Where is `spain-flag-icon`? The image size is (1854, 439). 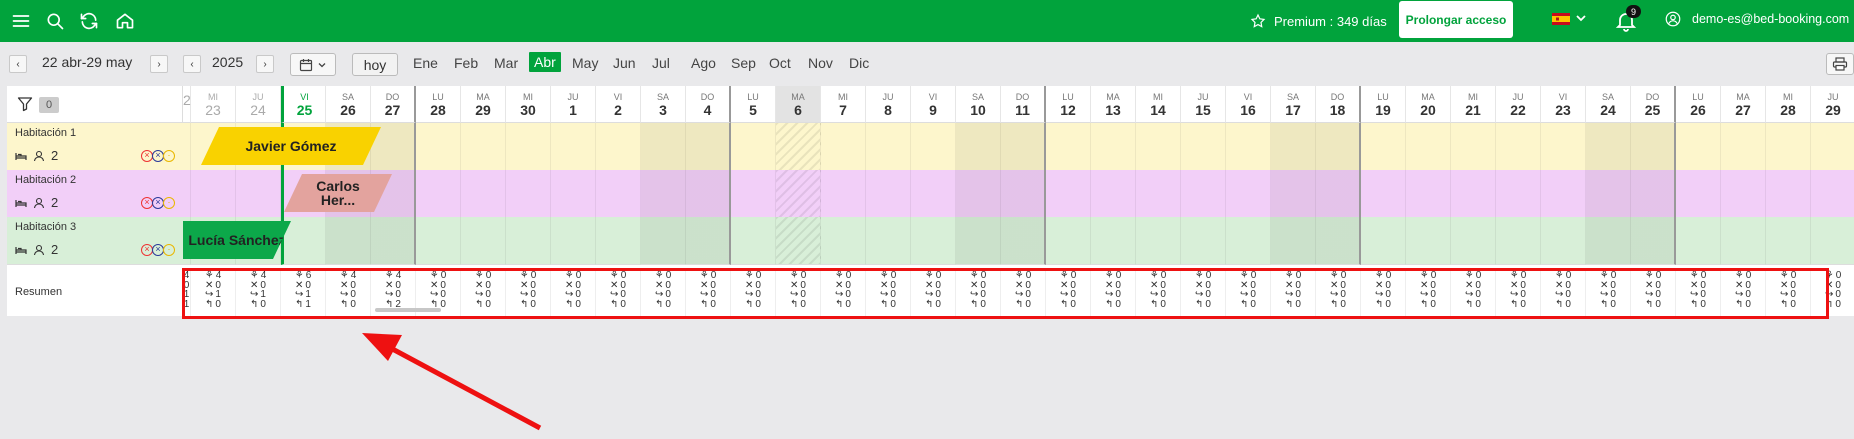 spain-flag-icon is located at coordinates (1561, 19).